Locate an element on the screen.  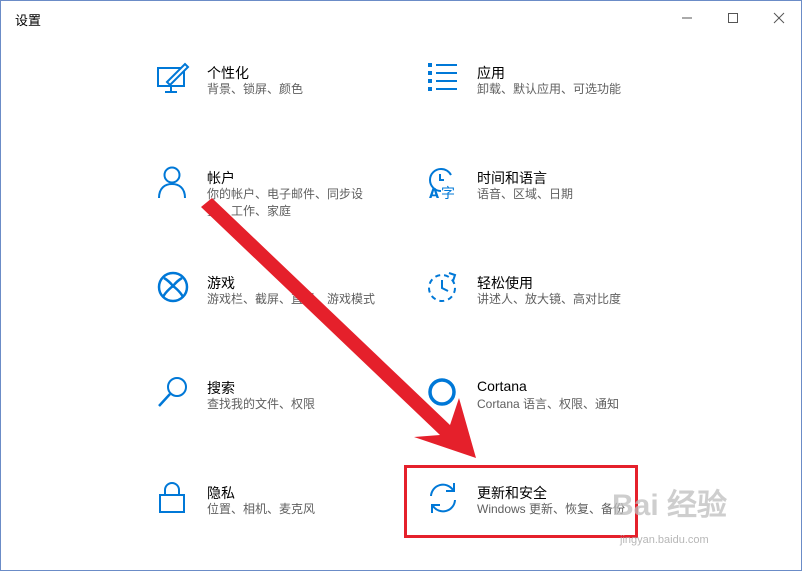
lock-icon is located at coordinates (172, 497).